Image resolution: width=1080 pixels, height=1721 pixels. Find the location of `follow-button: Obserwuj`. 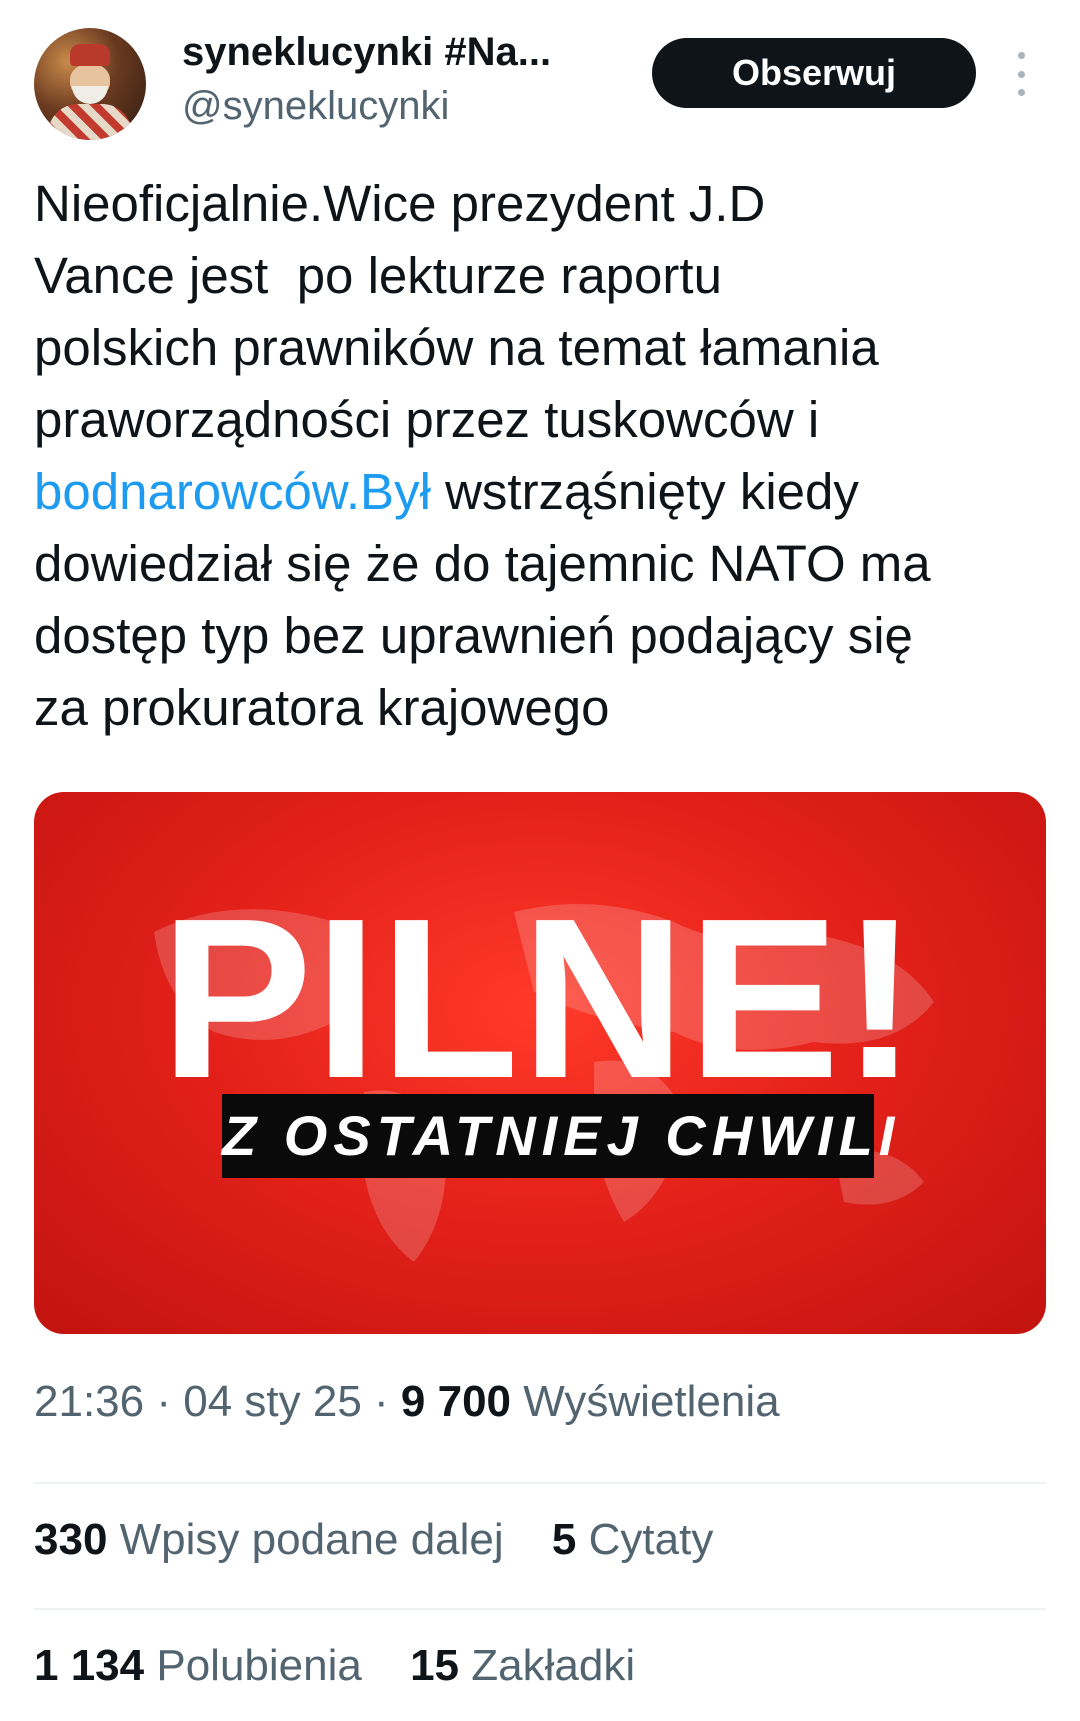

follow-button: Obserwuj is located at coordinates (814, 73).